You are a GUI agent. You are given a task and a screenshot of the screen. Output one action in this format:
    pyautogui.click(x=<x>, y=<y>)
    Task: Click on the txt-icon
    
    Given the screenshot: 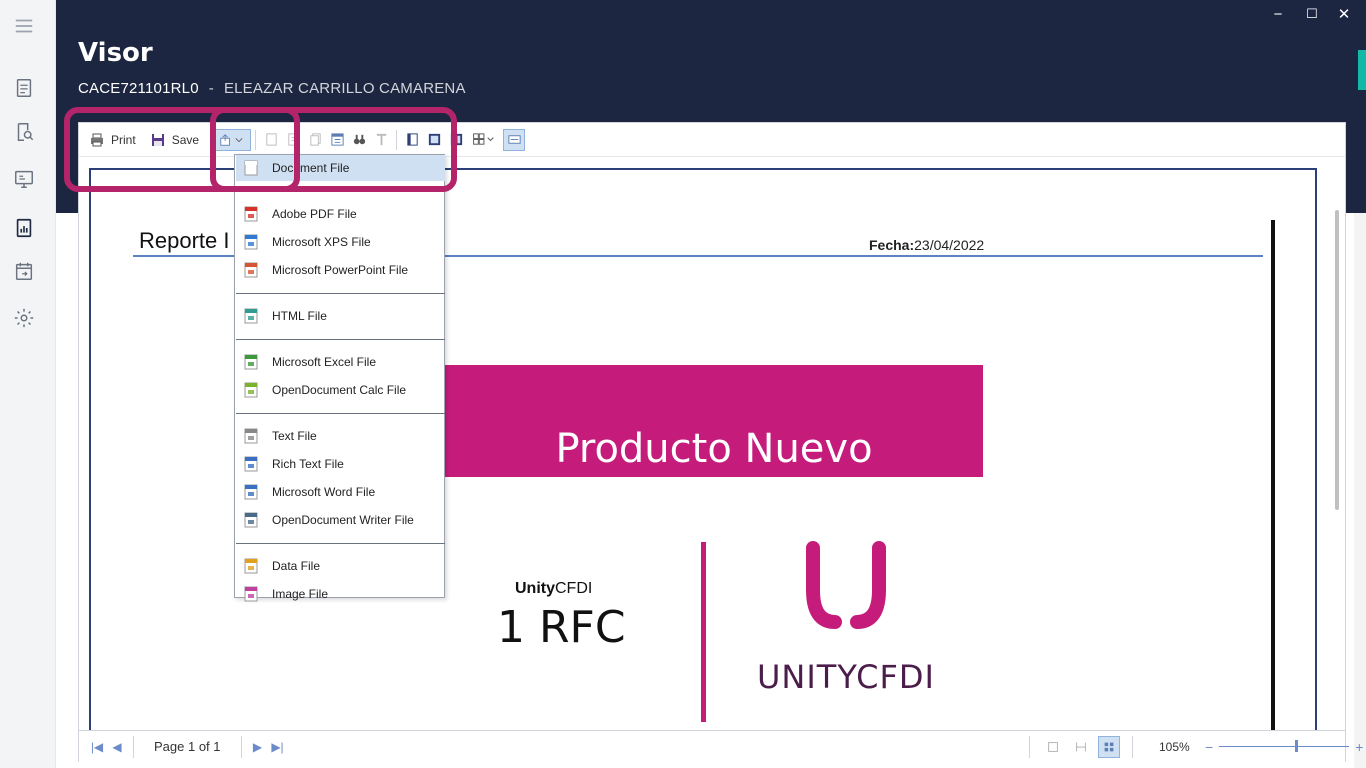 What is the action you would take?
    pyautogui.click(x=251, y=436)
    